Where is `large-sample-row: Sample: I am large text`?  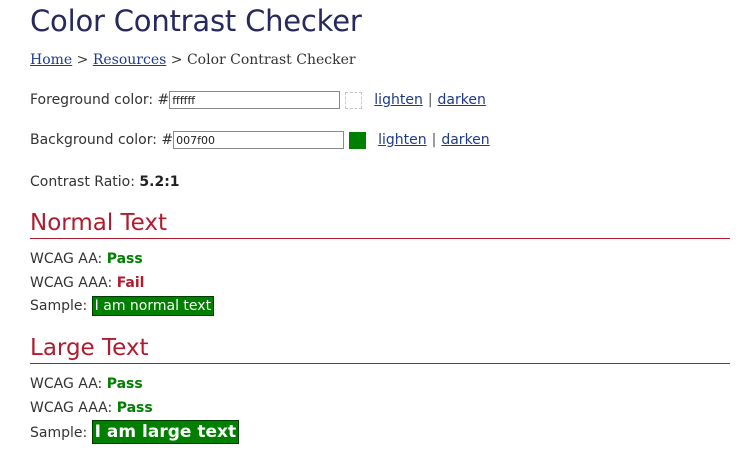 large-sample-row: Sample: I am large text is located at coordinates (135, 432).